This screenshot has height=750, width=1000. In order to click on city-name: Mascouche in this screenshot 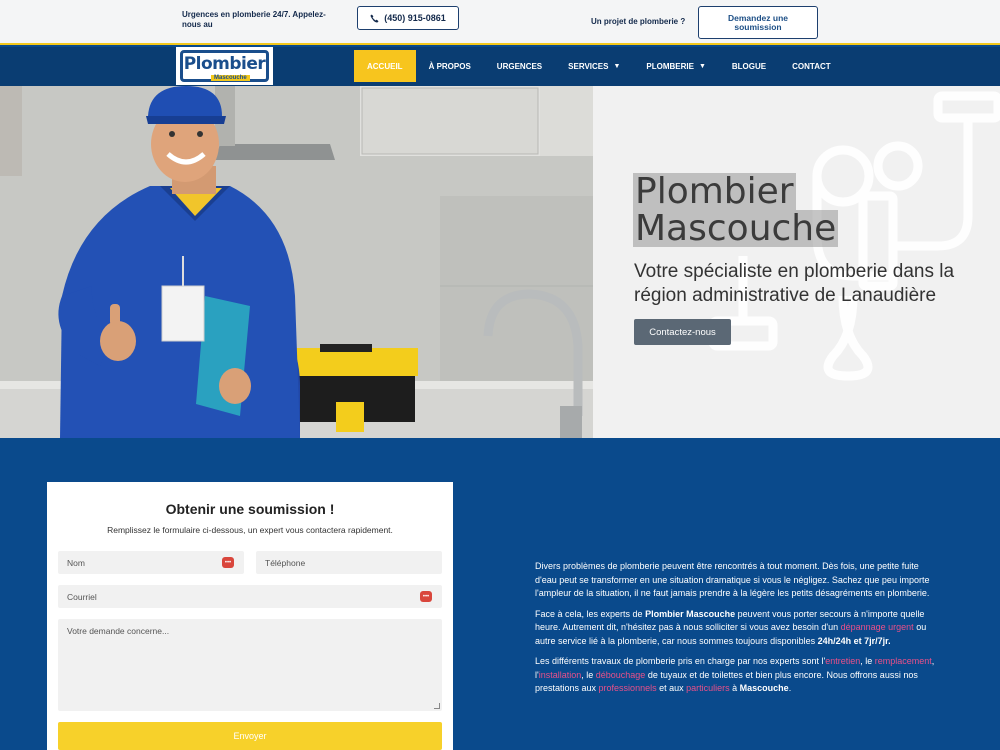, I will do `click(764, 688)`.